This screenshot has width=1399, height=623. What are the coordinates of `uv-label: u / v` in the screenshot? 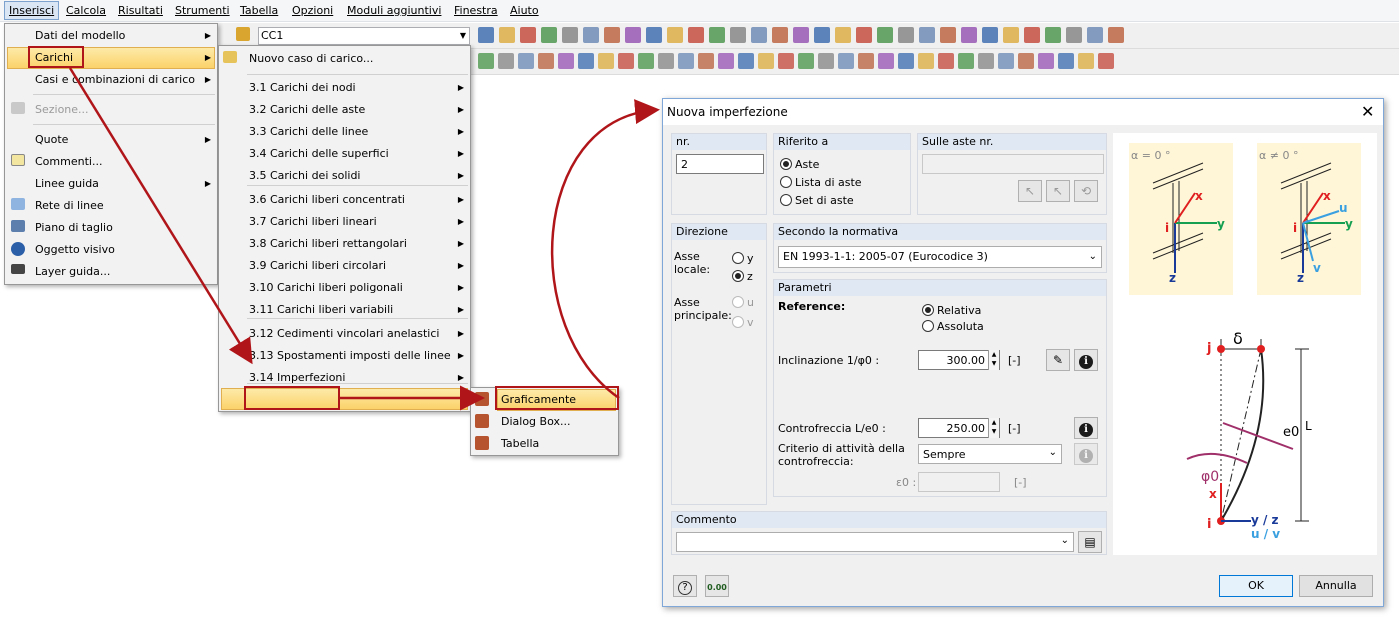 It's located at (1266, 534).